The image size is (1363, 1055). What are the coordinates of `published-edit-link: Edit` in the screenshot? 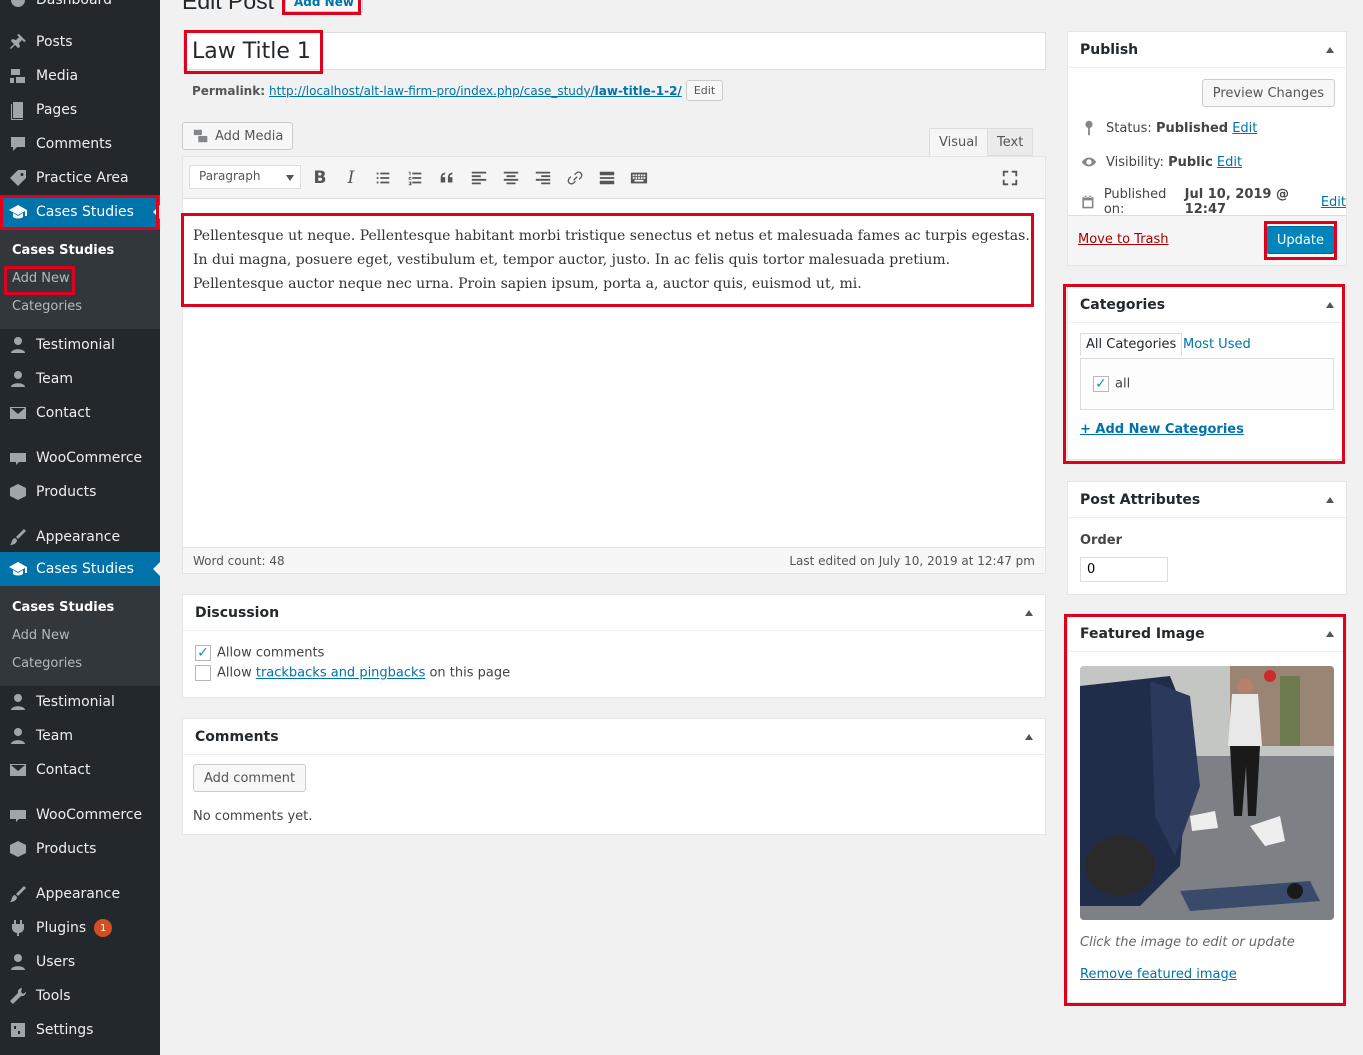 It's located at (1333, 202).